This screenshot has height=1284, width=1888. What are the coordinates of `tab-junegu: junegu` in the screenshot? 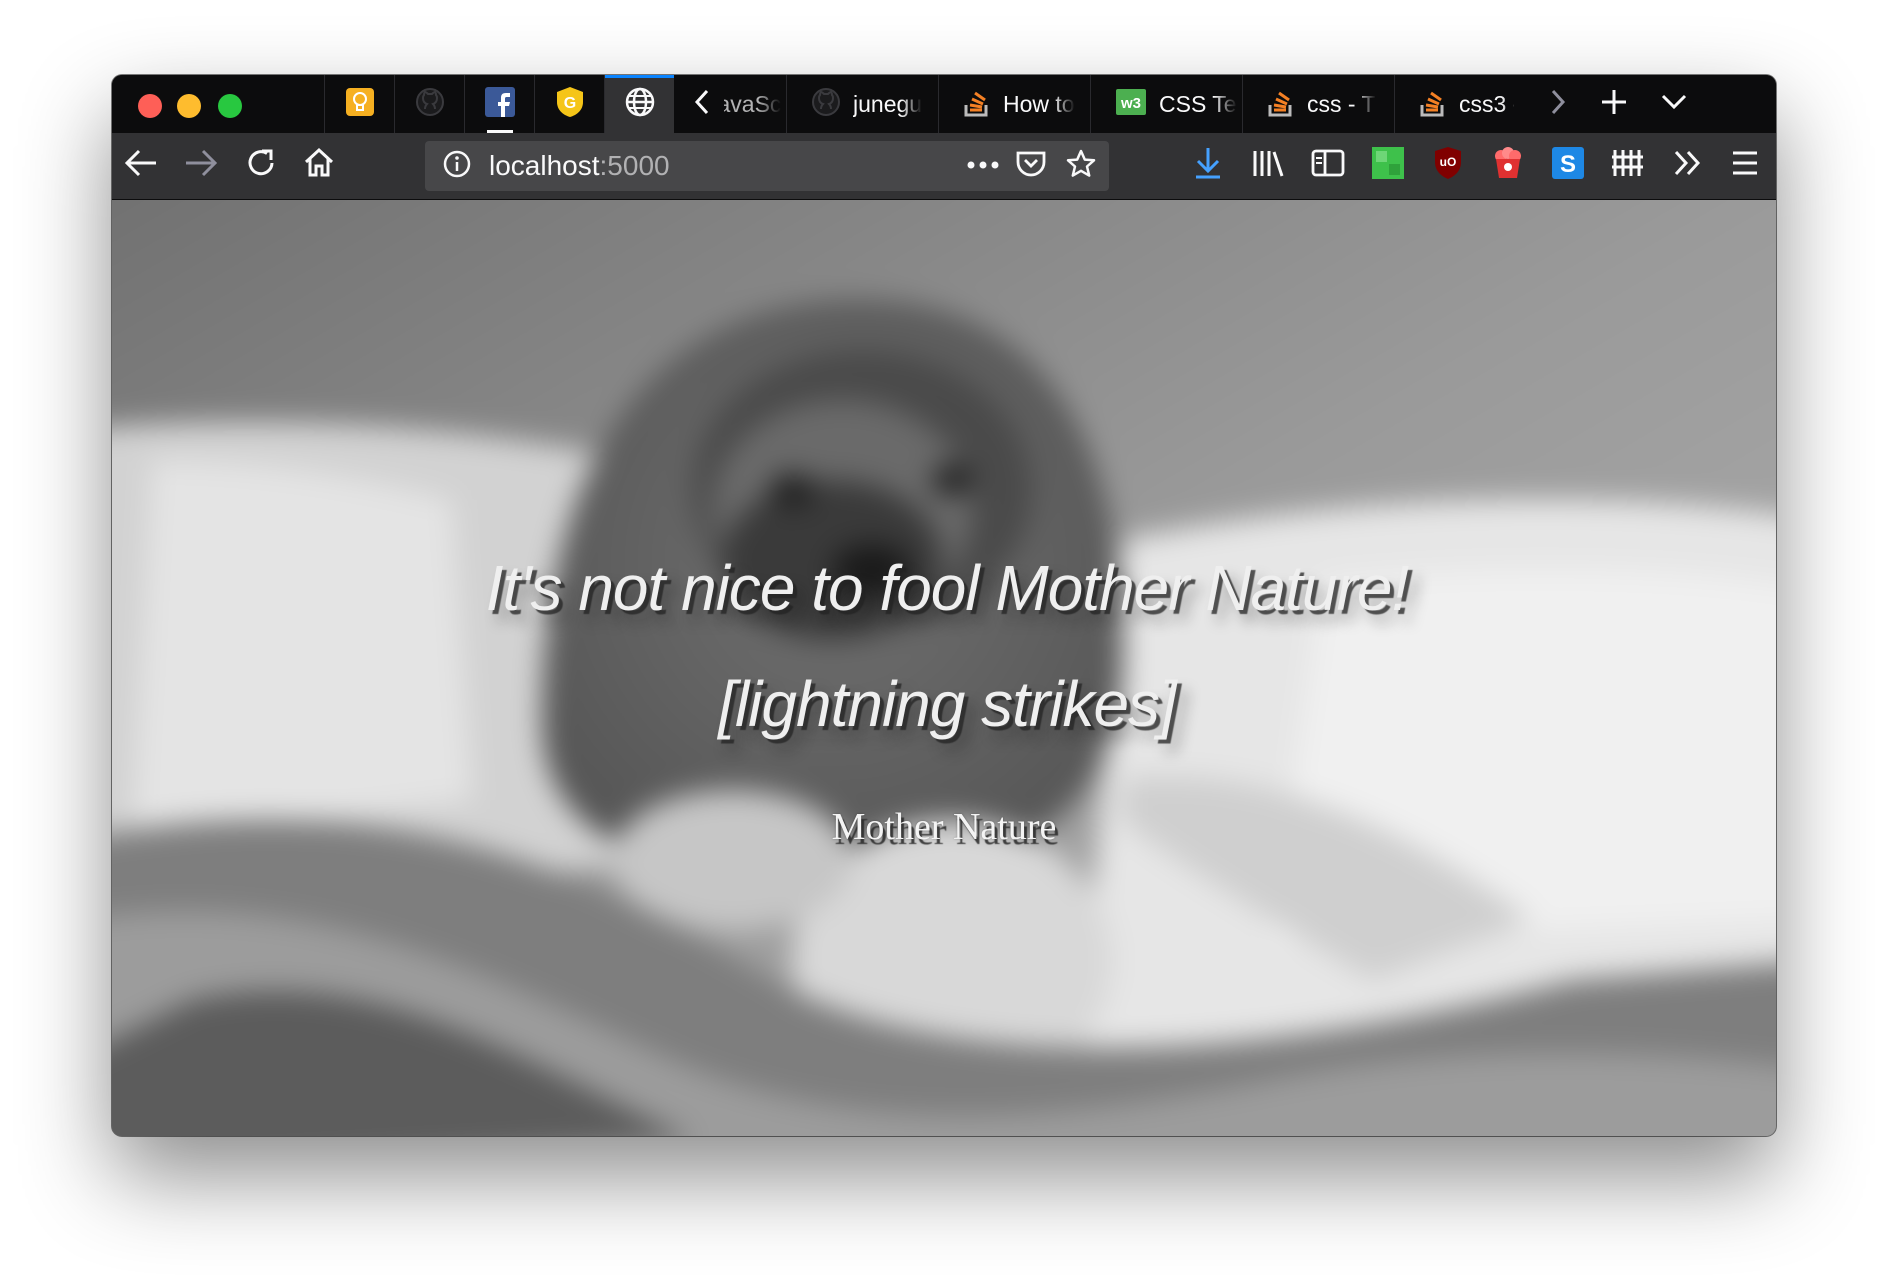 It's located at (862, 104).